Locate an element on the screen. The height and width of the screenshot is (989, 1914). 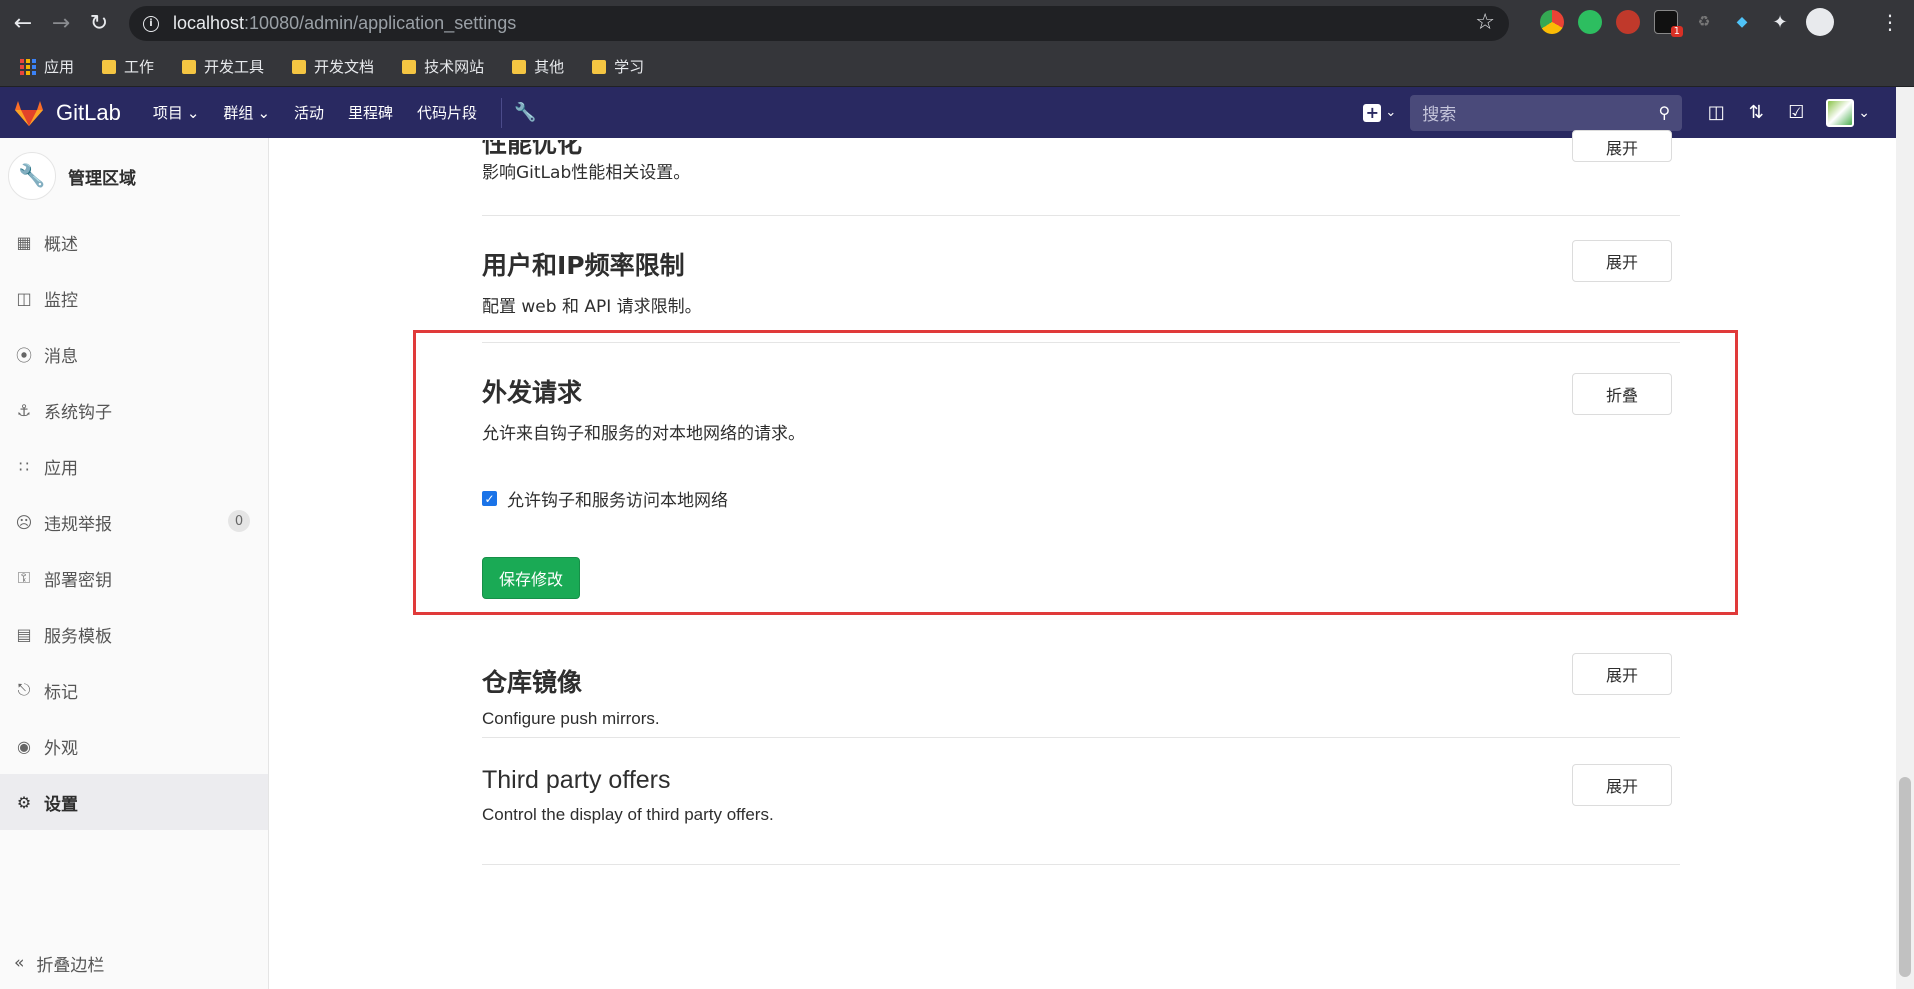
todos-icon: ☑ is located at coordinates (1796, 113).